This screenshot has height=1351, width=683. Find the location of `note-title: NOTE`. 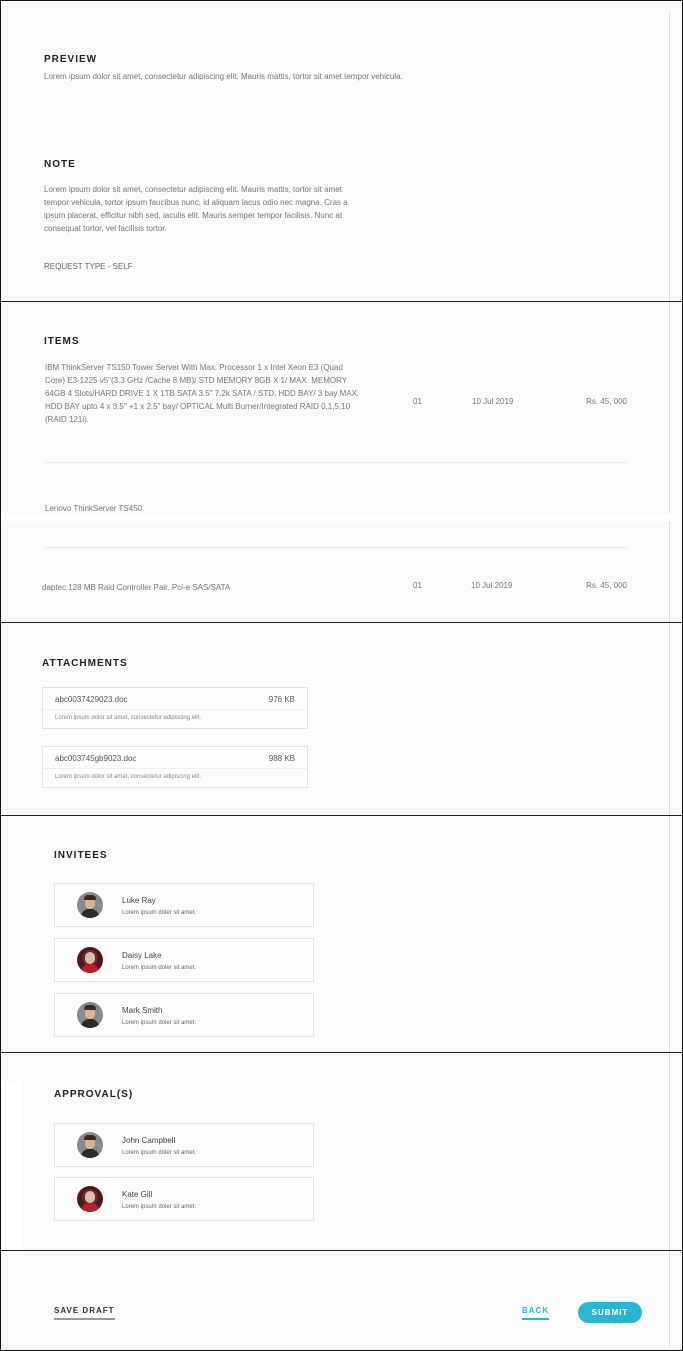

note-title: NOTE is located at coordinates (60, 164).